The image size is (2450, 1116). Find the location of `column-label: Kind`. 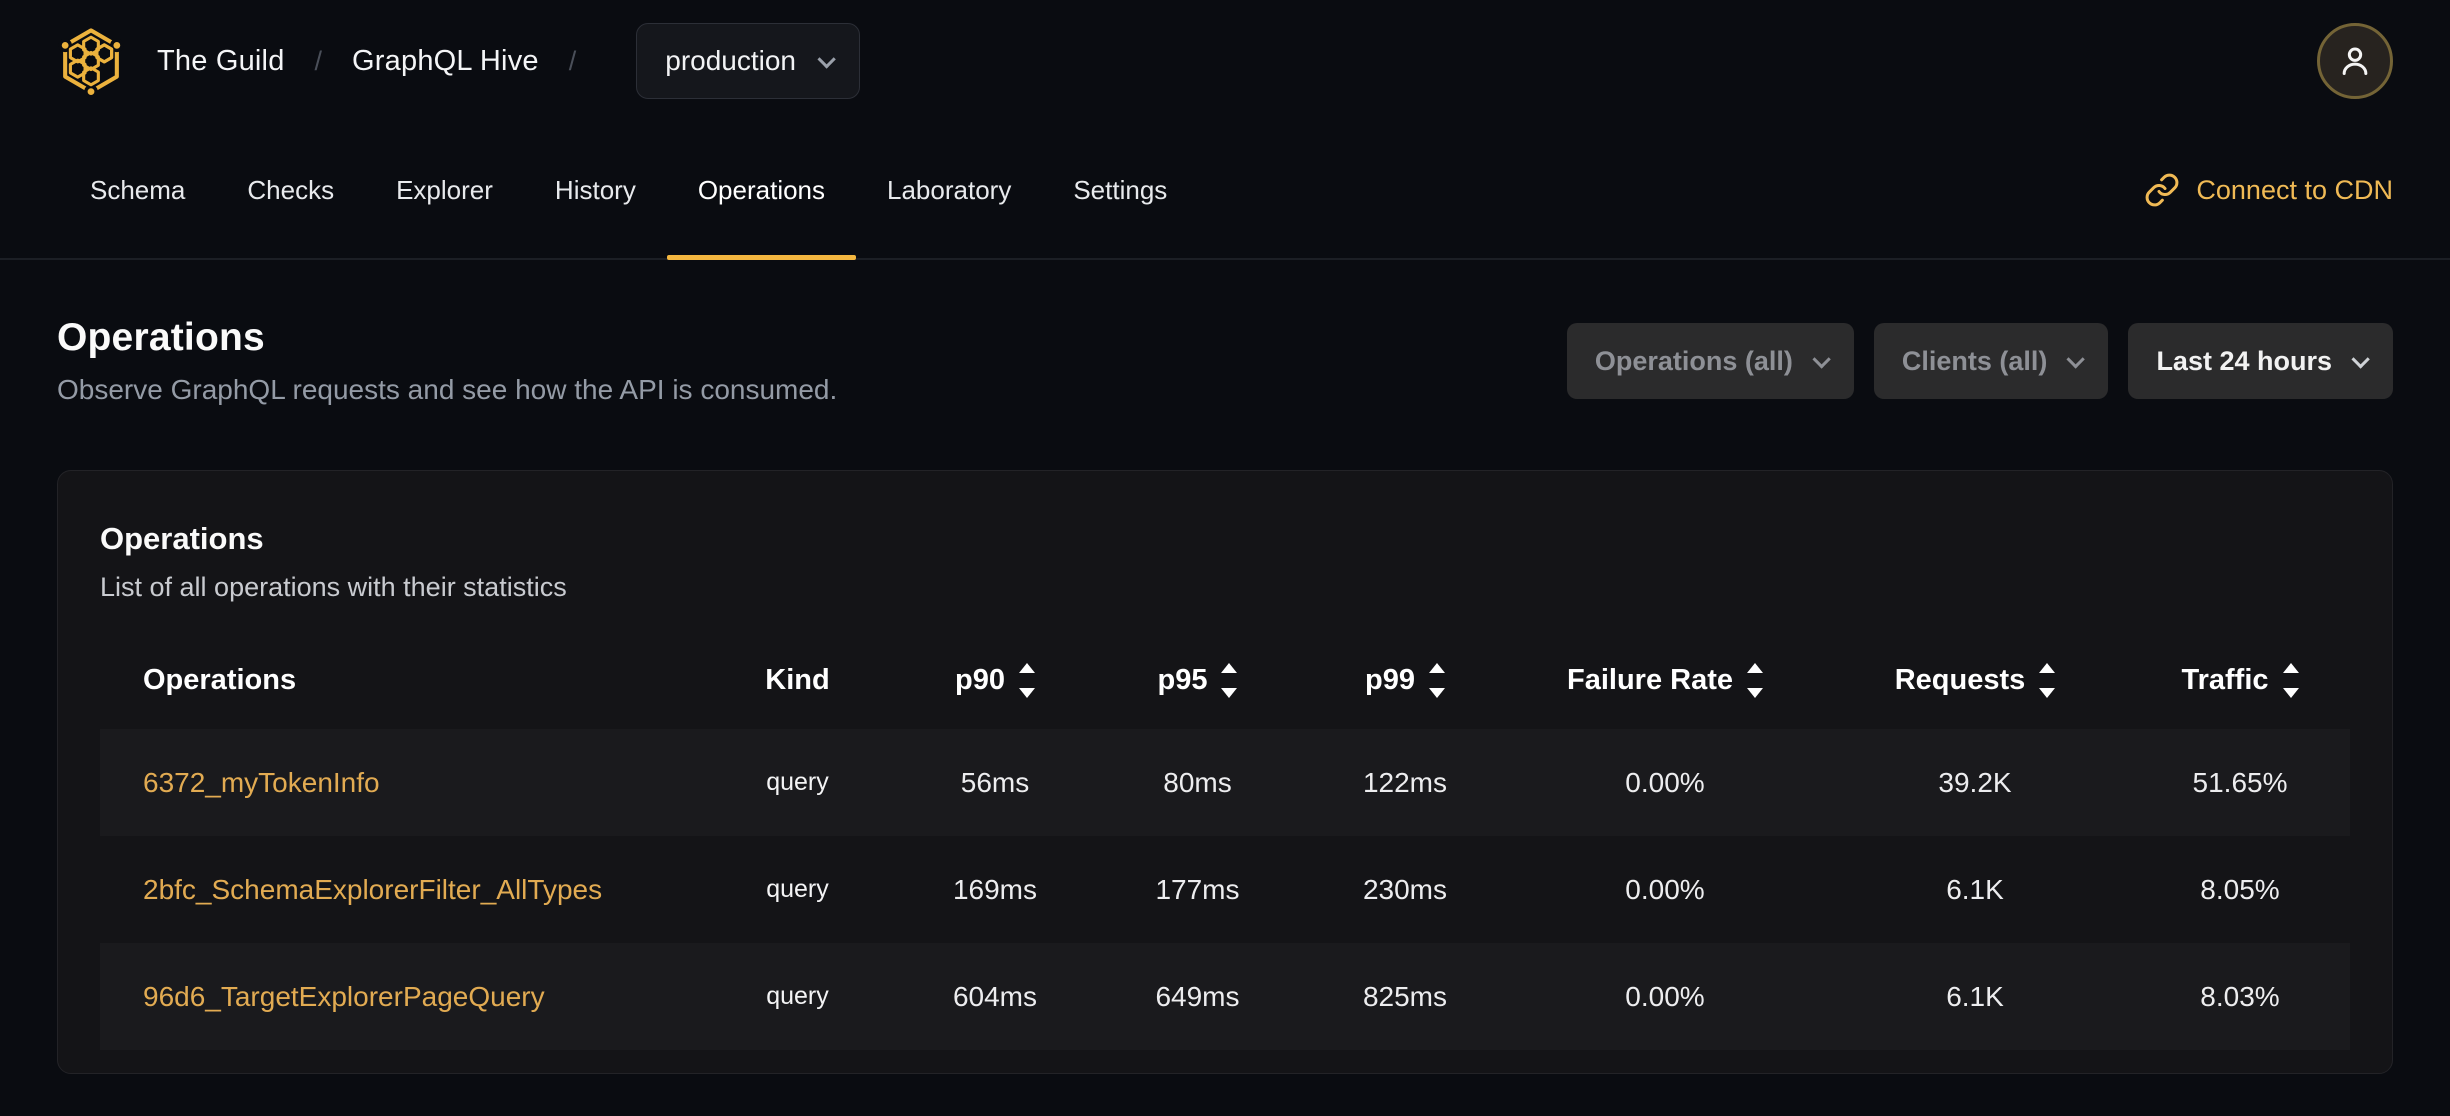

column-label: Kind is located at coordinates (797, 679).